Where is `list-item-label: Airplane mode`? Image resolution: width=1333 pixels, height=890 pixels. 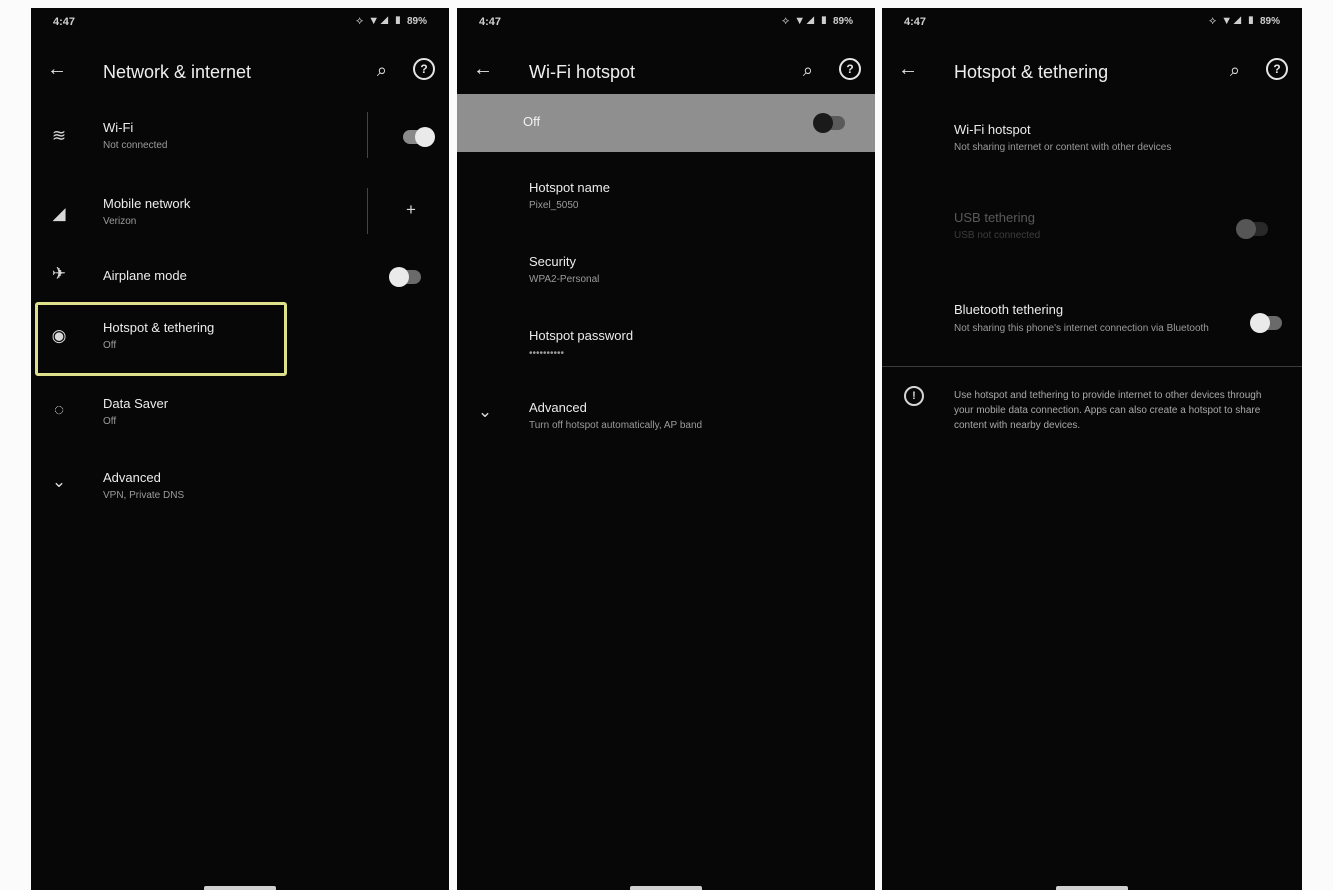 list-item-label: Airplane mode is located at coordinates (145, 275).